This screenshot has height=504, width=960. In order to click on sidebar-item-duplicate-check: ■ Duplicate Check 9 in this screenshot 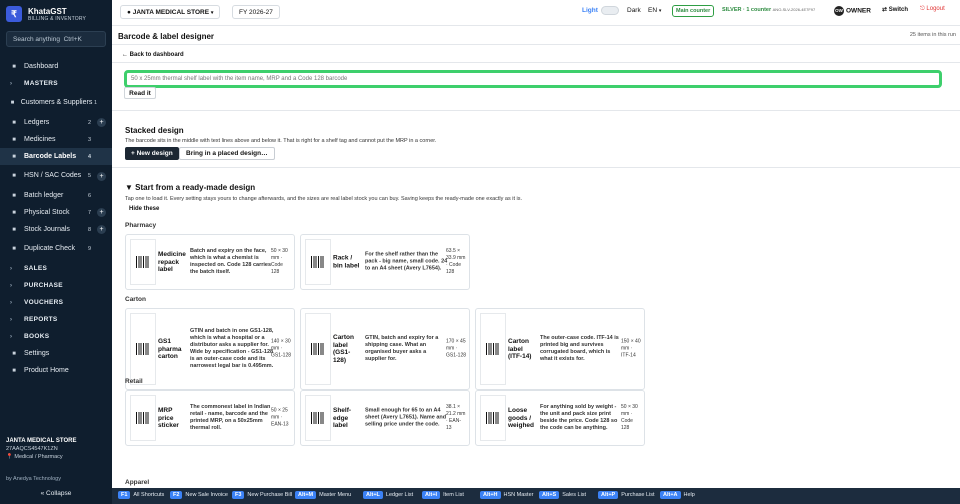, I will do `click(56, 249)`.